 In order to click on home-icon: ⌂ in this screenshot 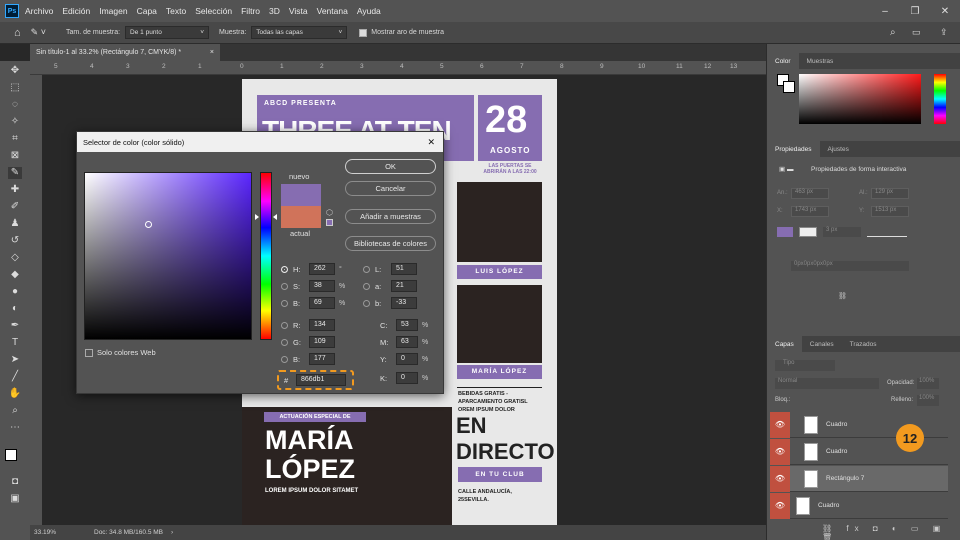, I will do `click(17, 33)`.